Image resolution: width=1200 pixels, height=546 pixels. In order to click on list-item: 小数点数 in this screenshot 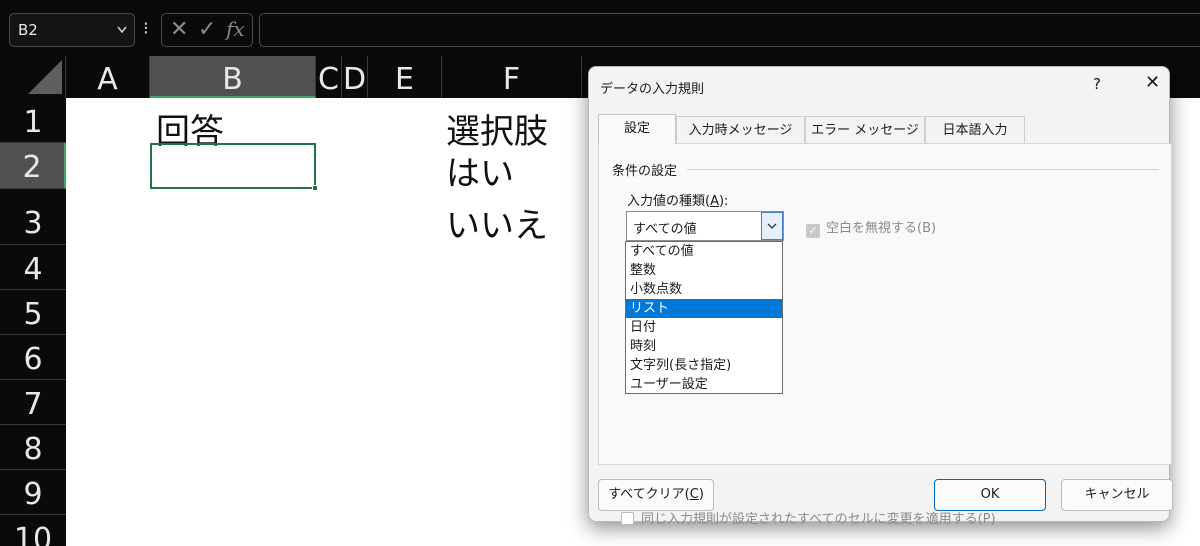, I will do `click(704, 289)`.